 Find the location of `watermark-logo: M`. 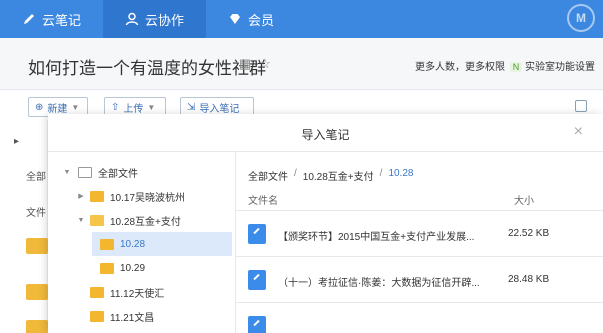

watermark-logo: M is located at coordinates (581, 18).